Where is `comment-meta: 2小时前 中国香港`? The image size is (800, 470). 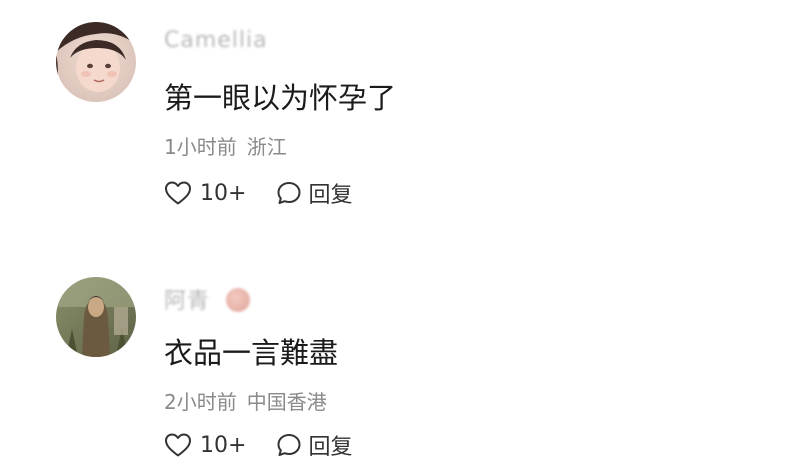 comment-meta: 2小时前 中国香港 is located at coordinates (245, 400).